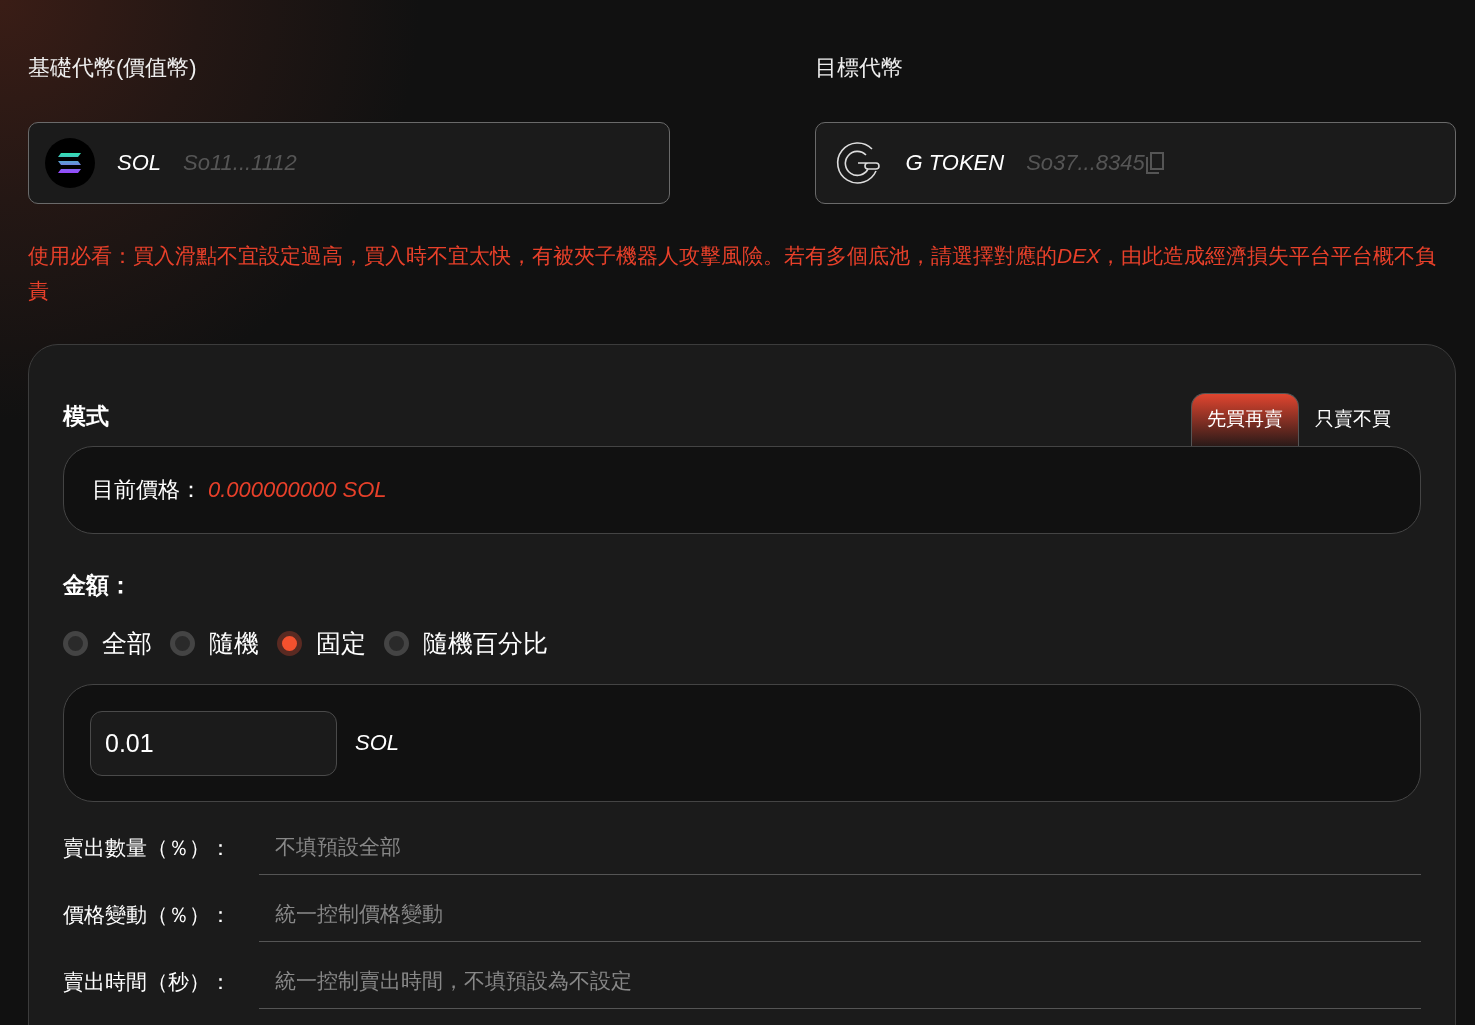 This screenshot has height=1025, width=1475. Describe the element at coordinates (1245, 419) in the screenshot. I see `mode-tab: 先買再賣` at that location.